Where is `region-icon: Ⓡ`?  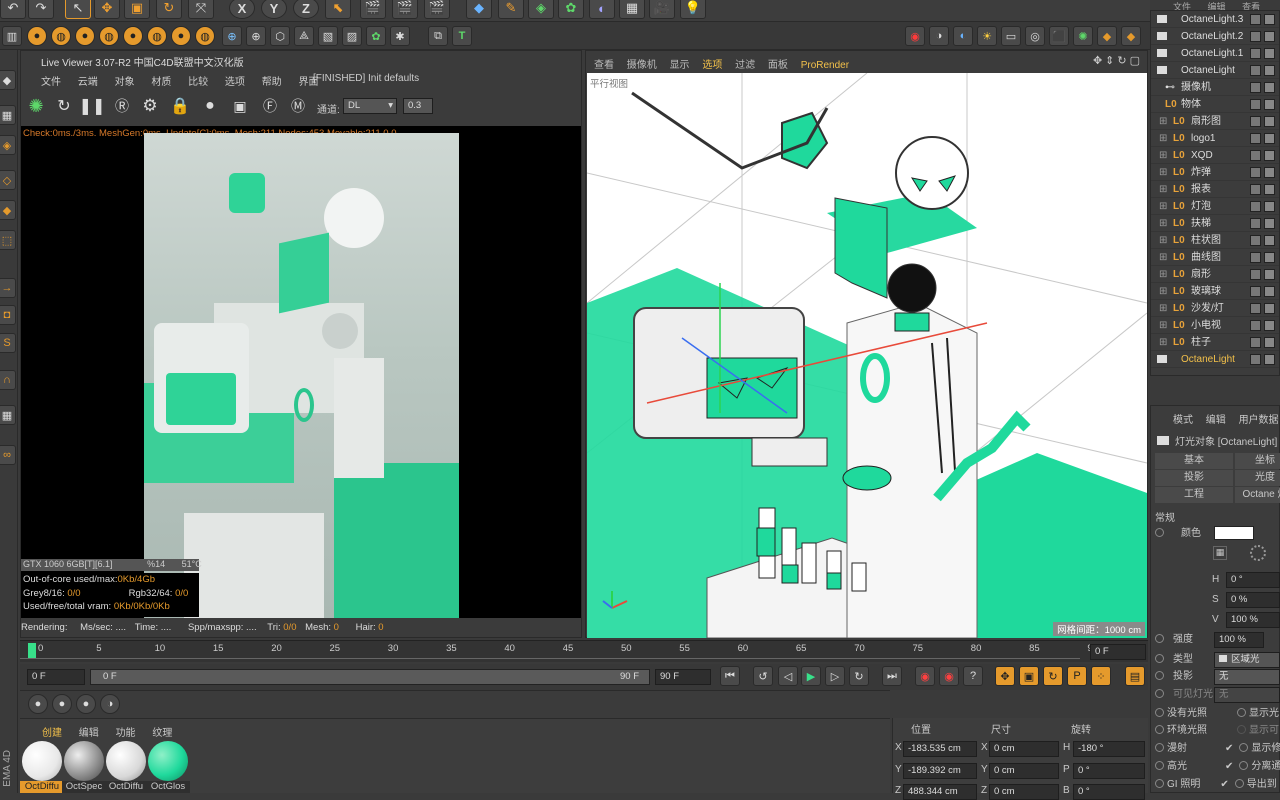 region-icon: Ⓡ is located at coordinates (122, 106).